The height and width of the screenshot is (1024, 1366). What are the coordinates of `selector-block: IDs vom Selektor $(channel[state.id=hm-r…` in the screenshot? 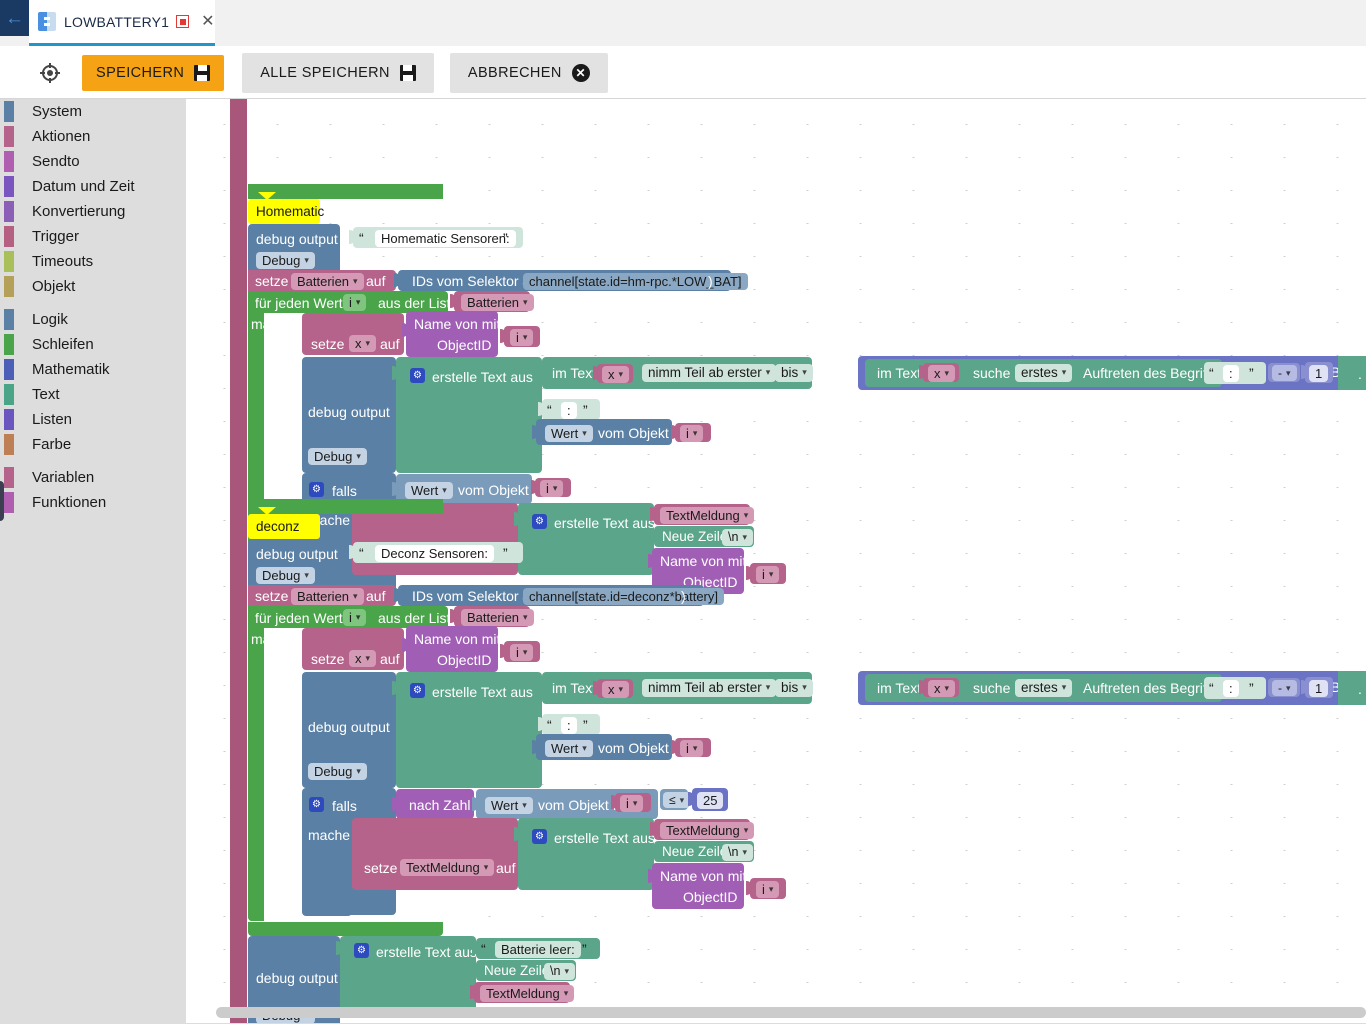 It's located at (571, 280).